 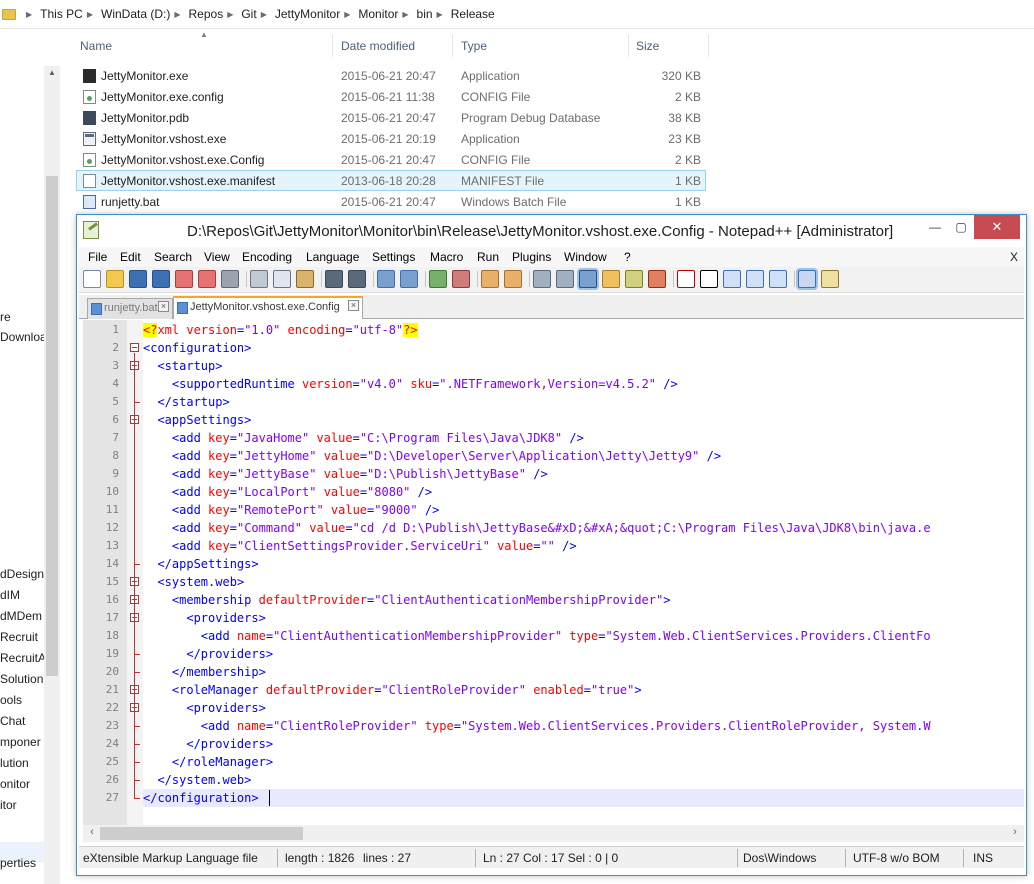 What do you see at coordinates (135, 572) in the screenshot?
I see `fold-margin` at bounding box center [135, 572].